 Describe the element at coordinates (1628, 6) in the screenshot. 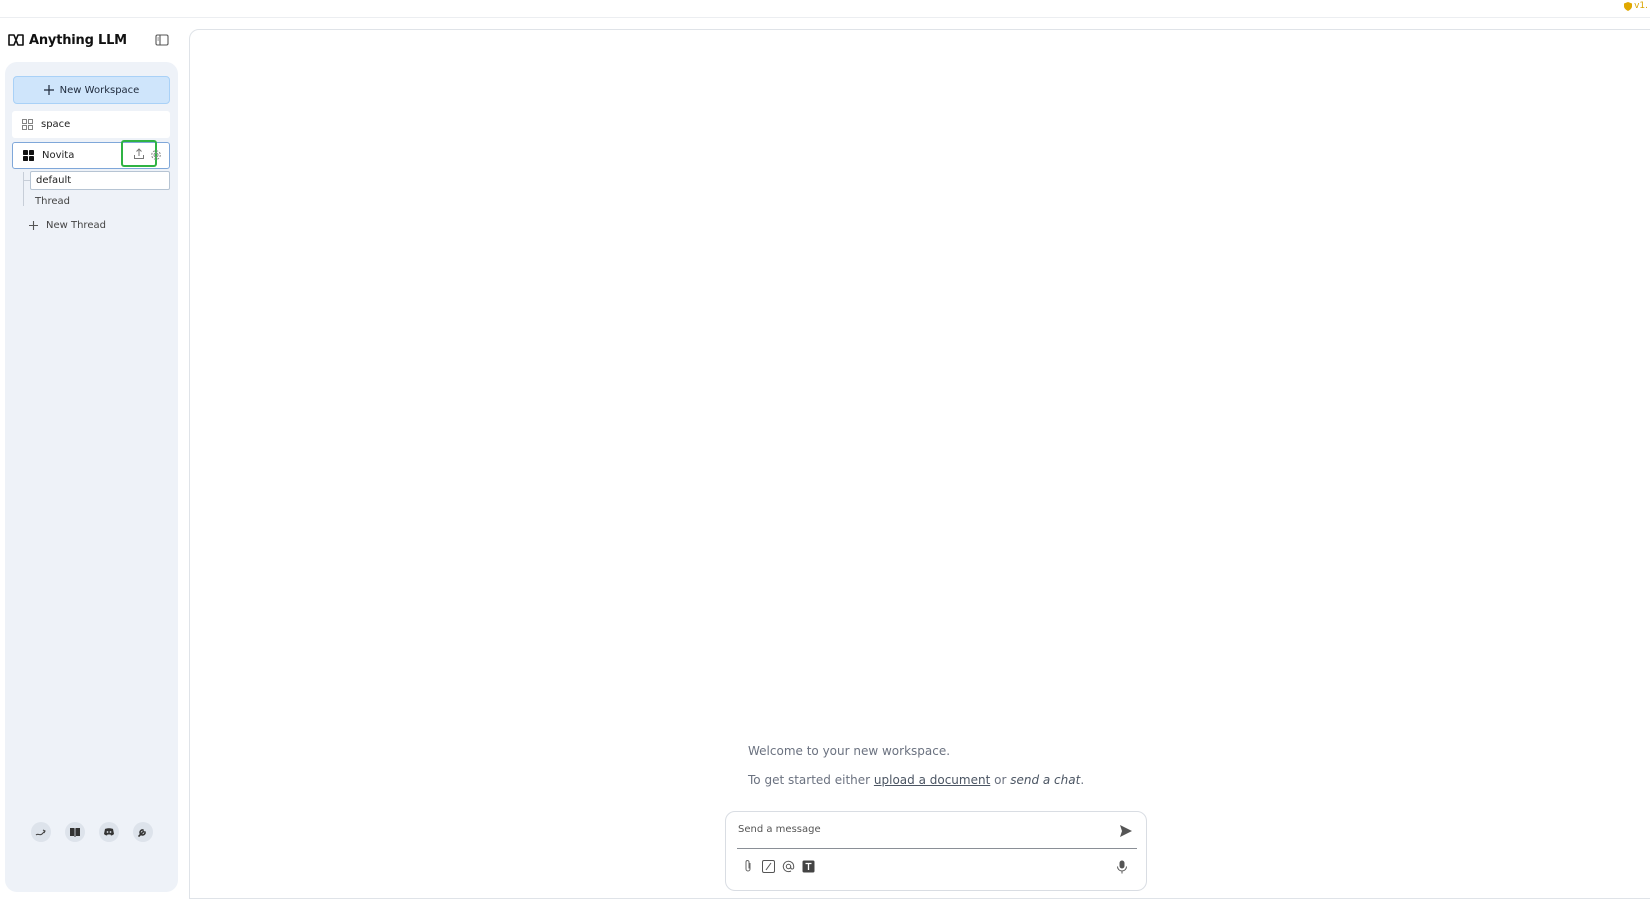

I see `shield-icon` at that location.